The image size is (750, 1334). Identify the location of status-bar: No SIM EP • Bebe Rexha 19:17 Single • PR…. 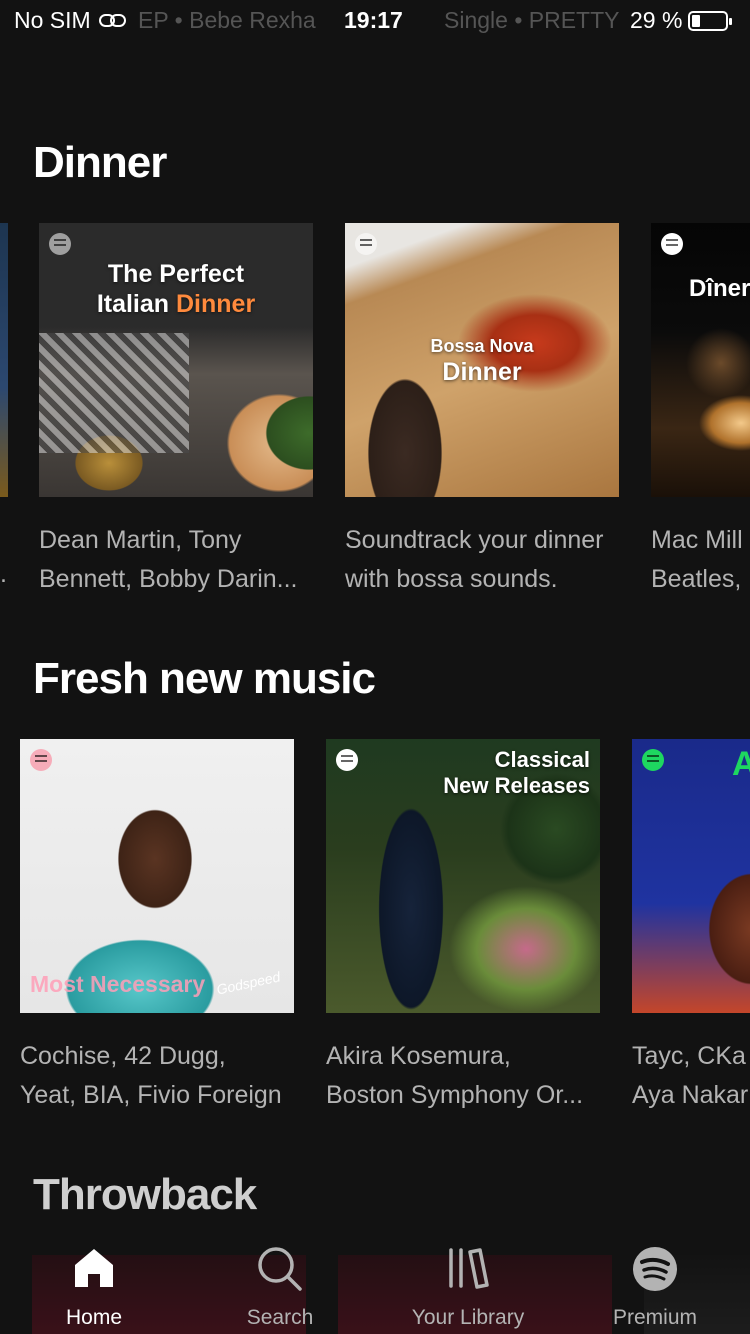
(375, 20).